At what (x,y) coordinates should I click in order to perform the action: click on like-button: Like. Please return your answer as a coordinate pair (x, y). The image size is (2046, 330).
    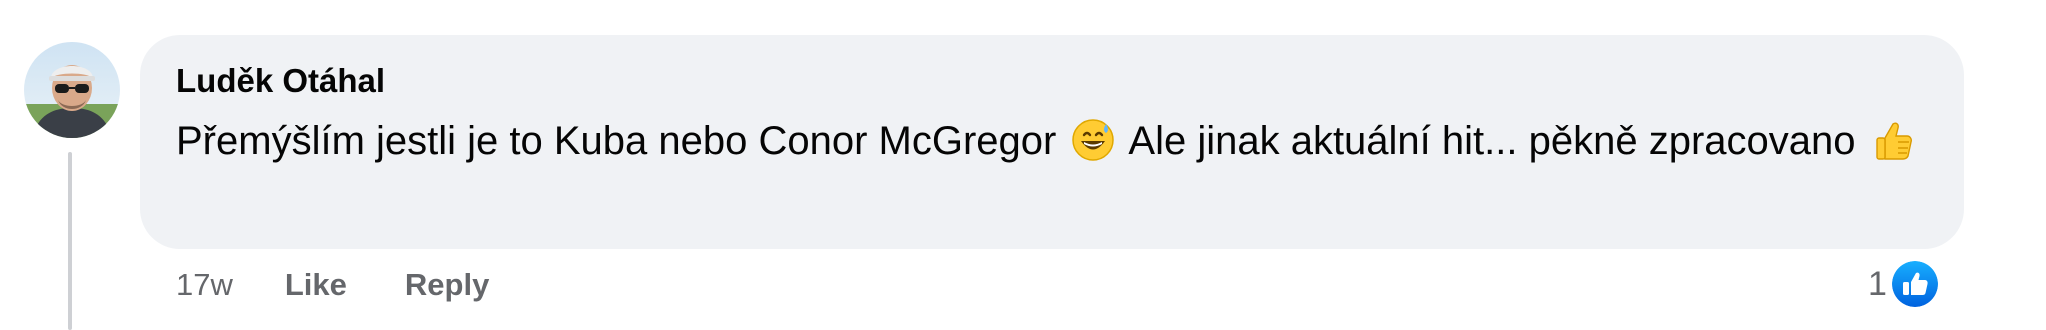
    Looking at the image, I should click on (316, 285).